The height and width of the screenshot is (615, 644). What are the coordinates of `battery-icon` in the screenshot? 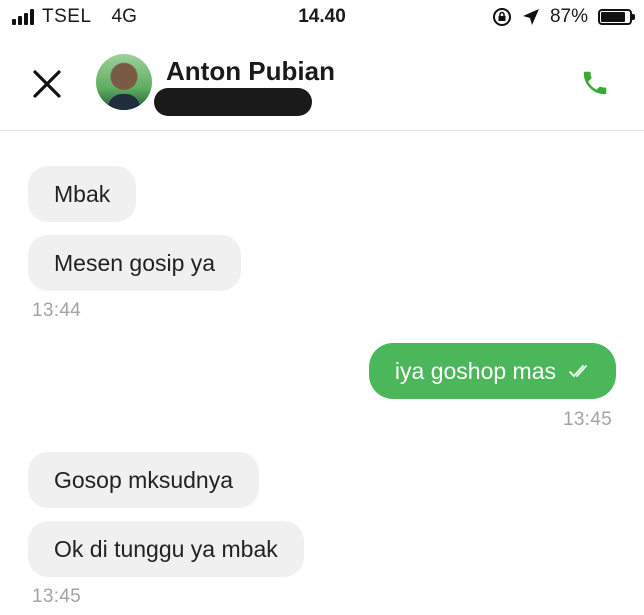 It's located at (616, 17).